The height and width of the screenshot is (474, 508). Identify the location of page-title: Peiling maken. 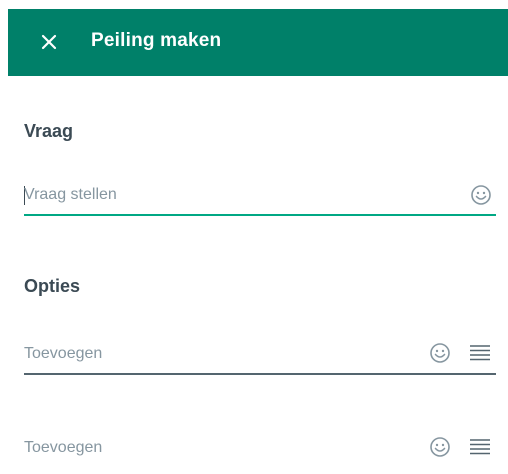
(156, 40).